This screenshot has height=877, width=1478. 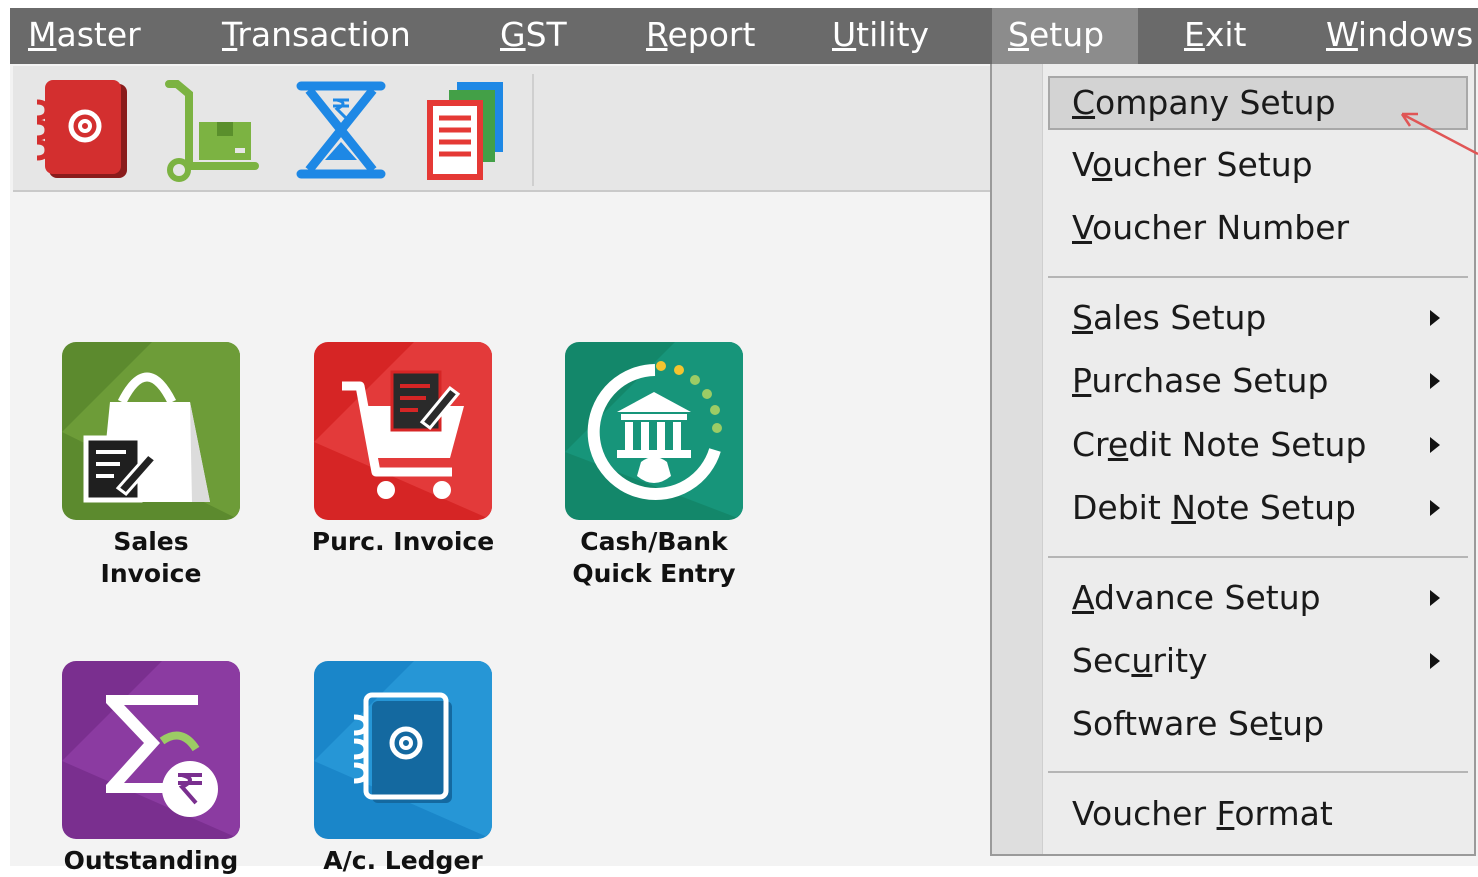 What do you see at coordinates (1258, 318) in the screenshot?
I see `menu-item-sales-setup: Sales Setup` at bounding box center [1258, 318].